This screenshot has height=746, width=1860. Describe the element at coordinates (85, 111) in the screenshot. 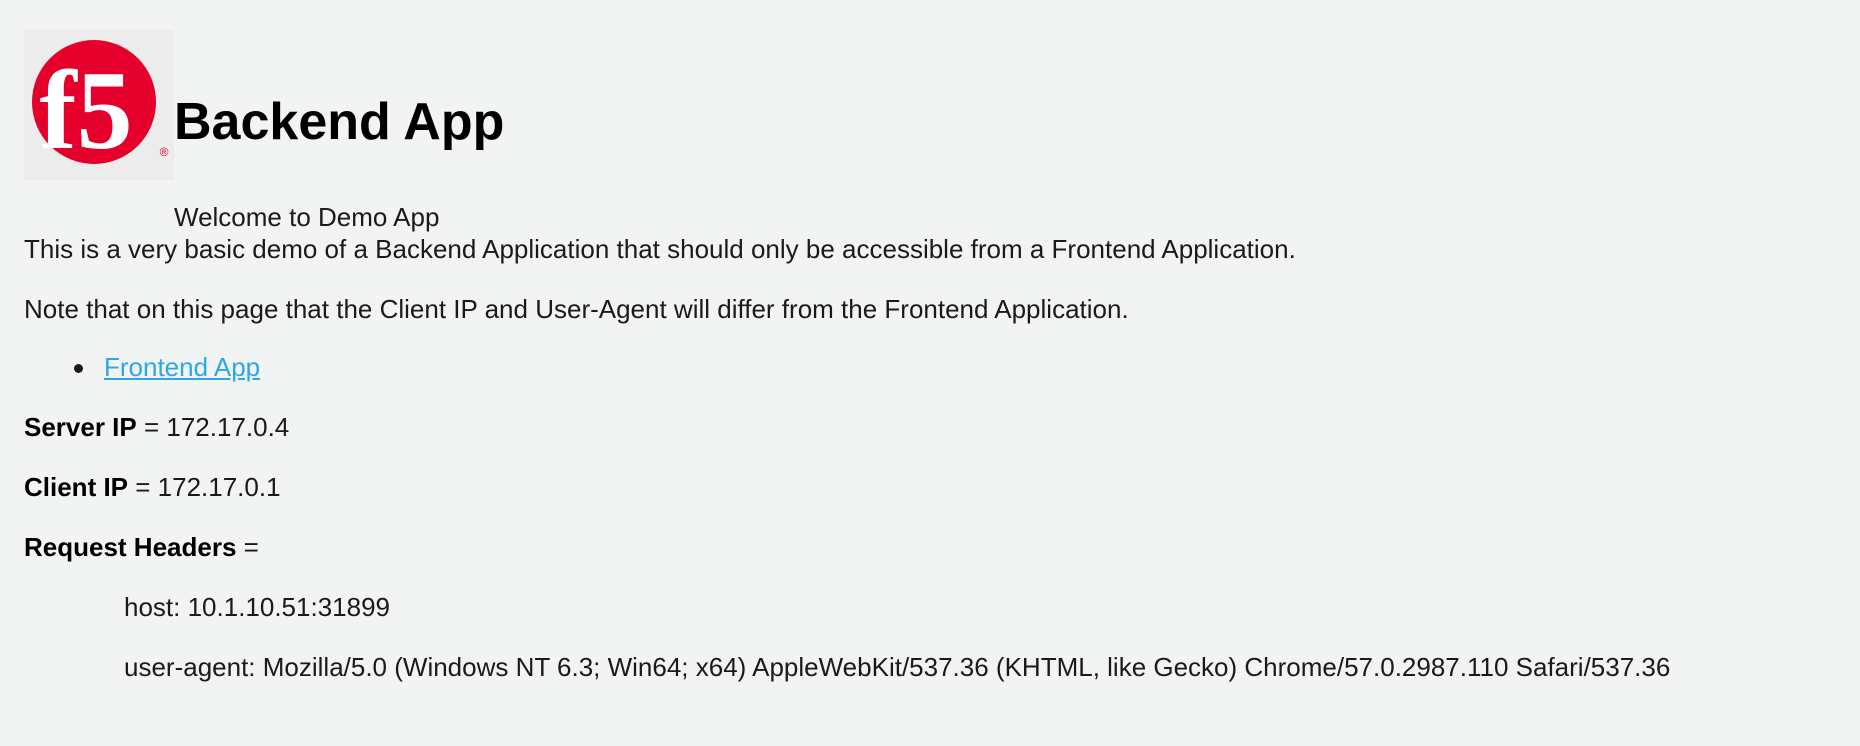

I see `logo-text: f5` at that location.